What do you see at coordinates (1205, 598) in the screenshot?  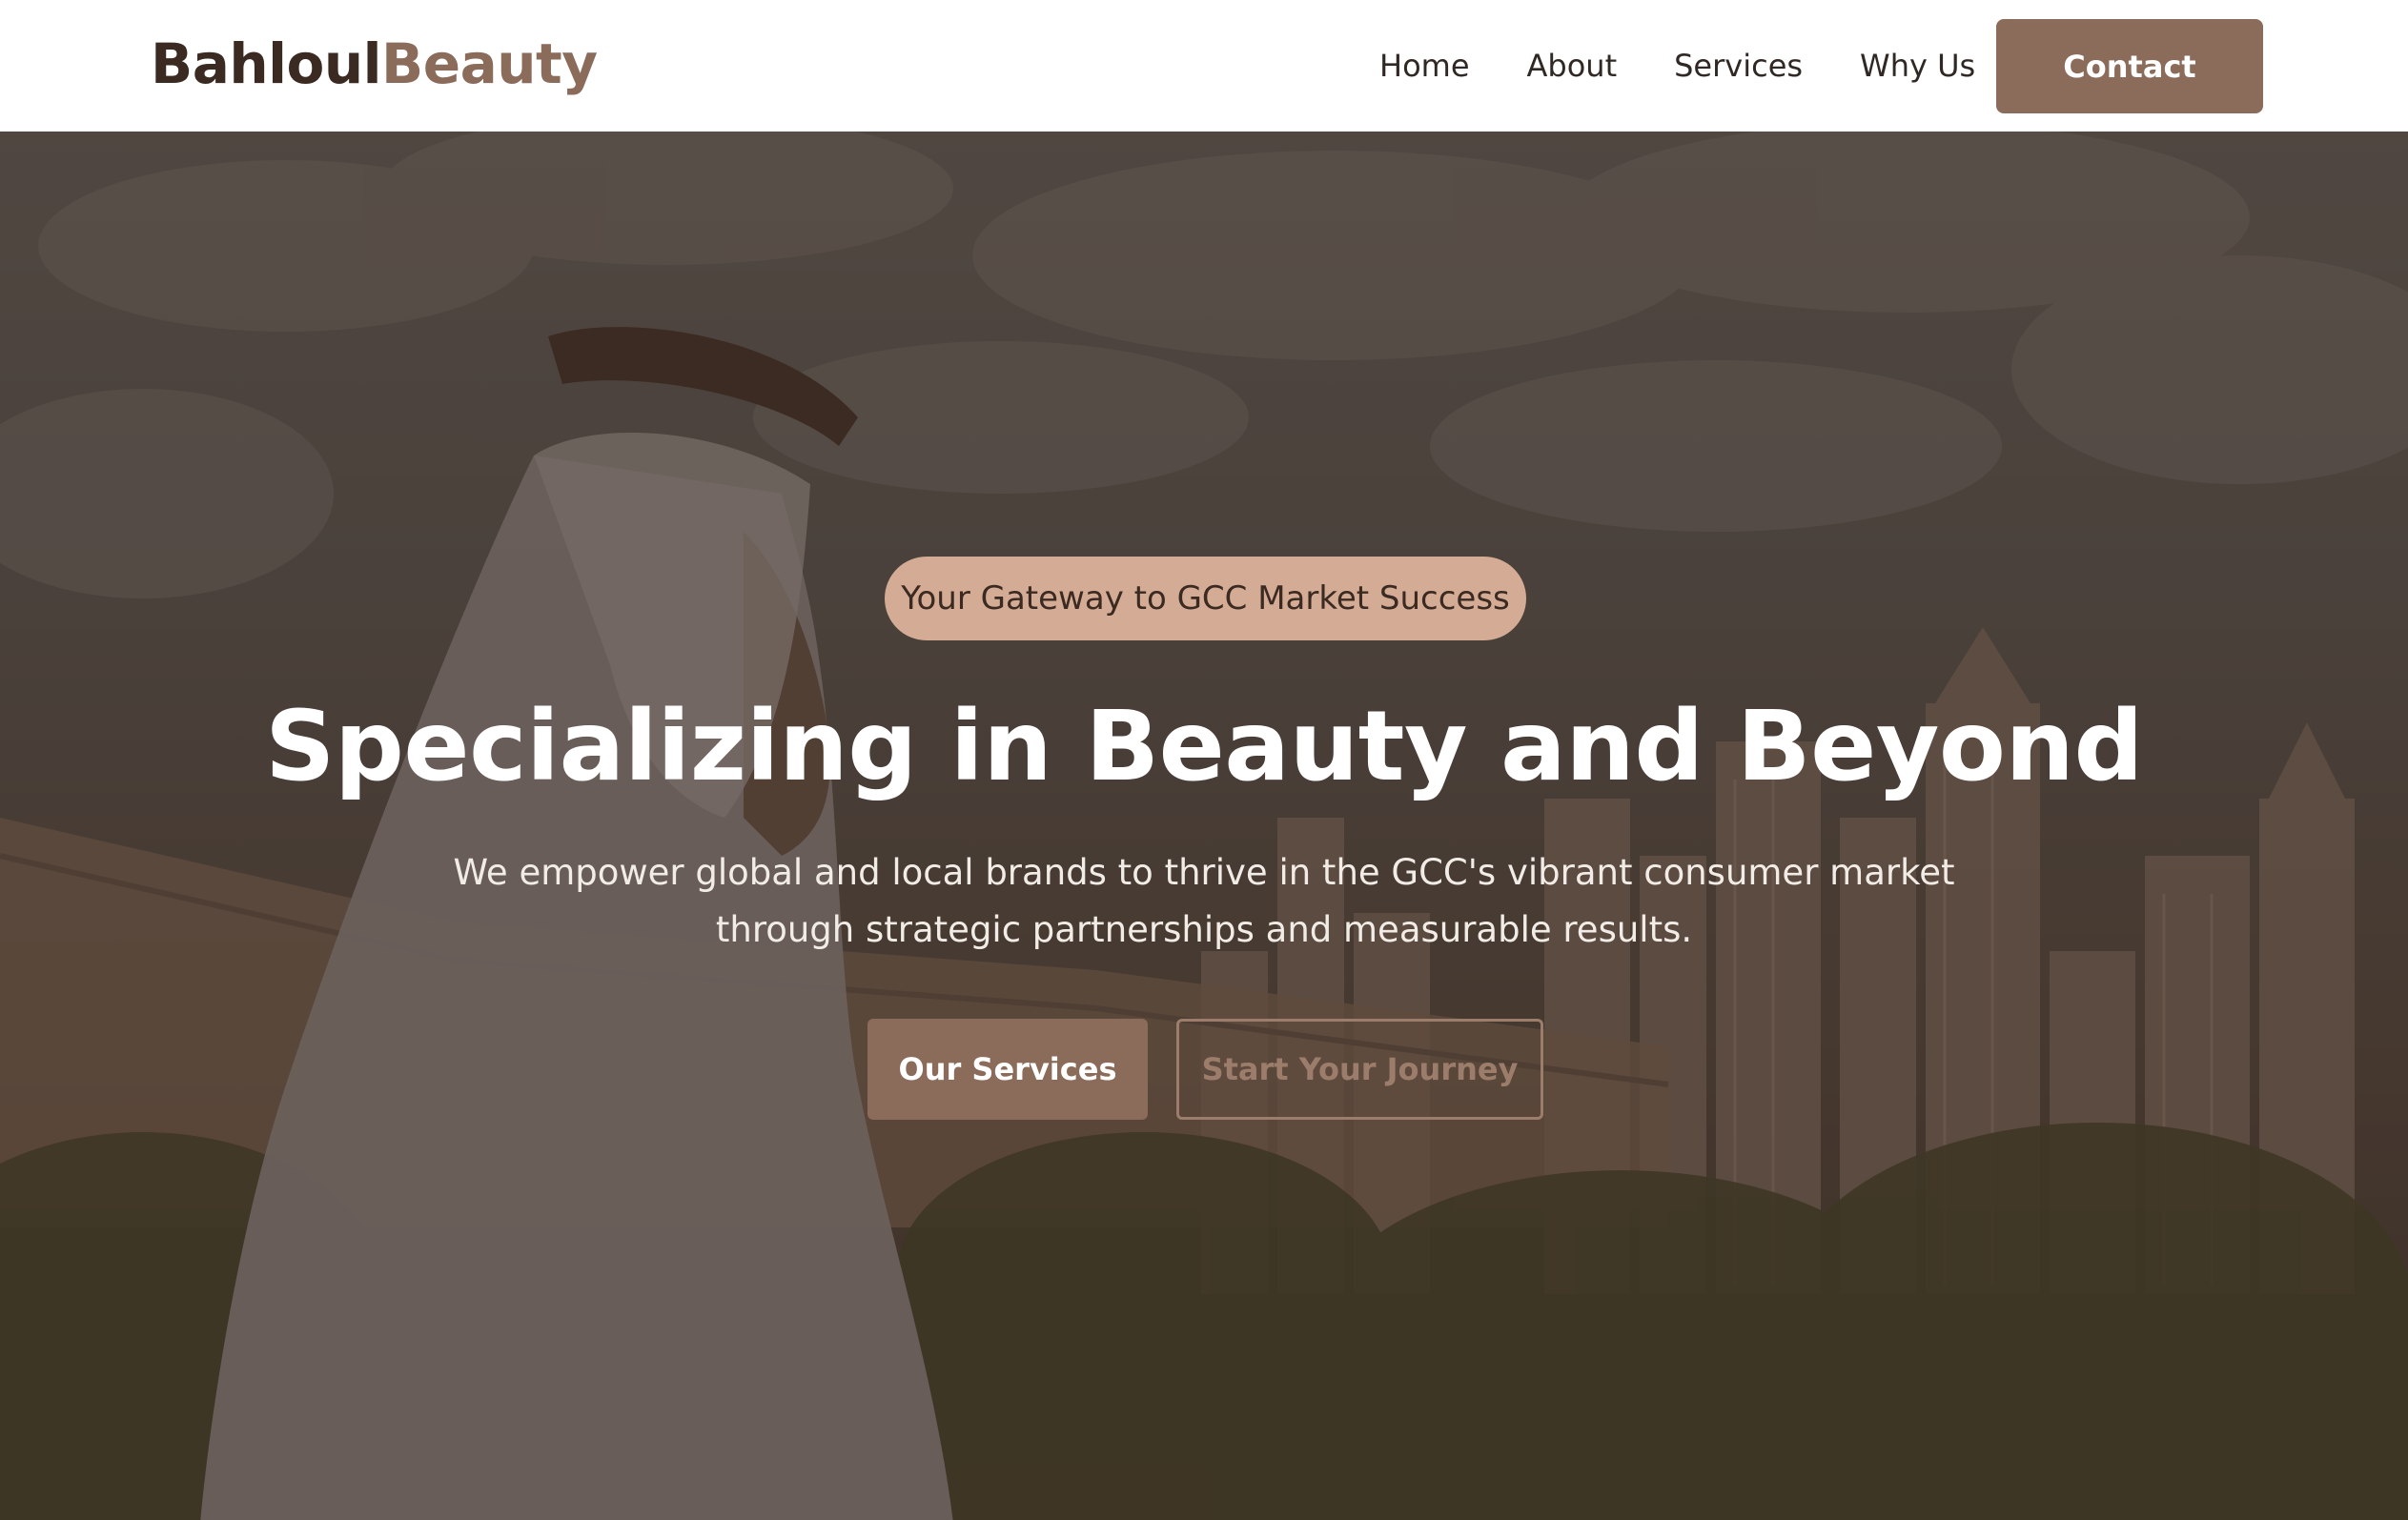 I see `tagline-badge: Your Gateway to GCC Market Success` at bounding box center [1205, 598].